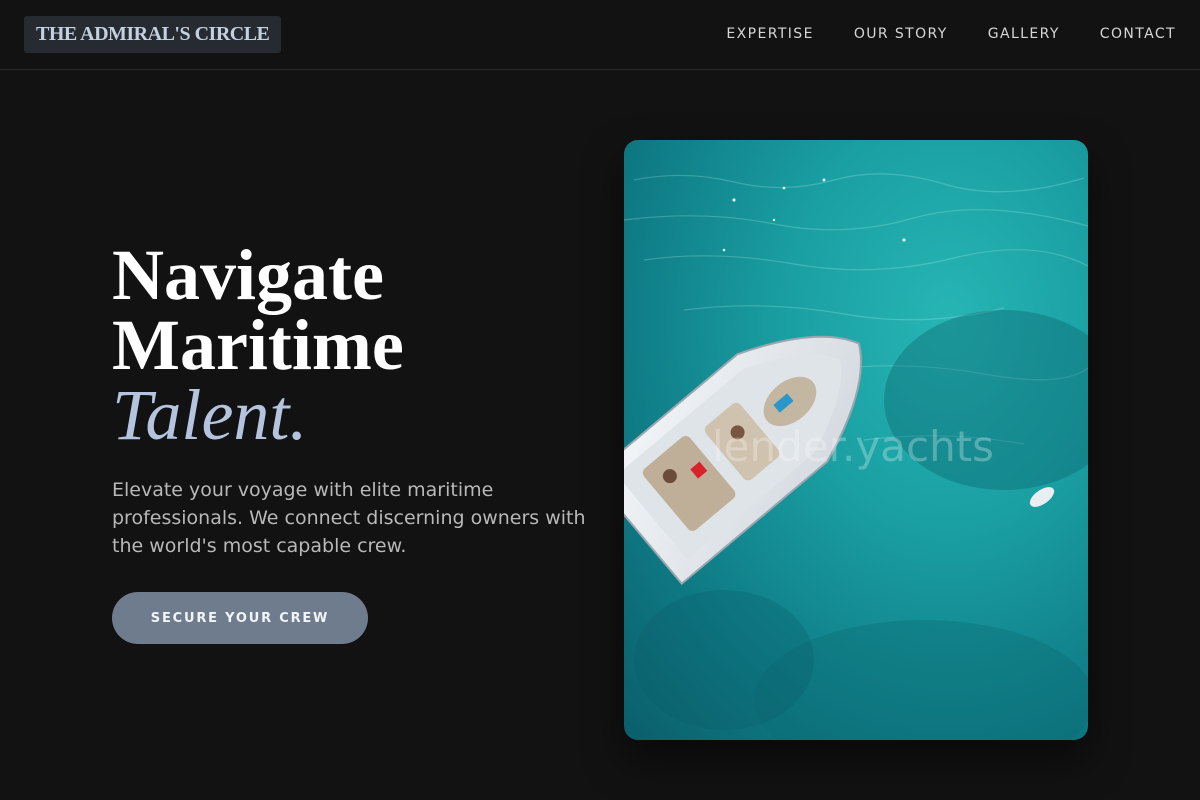 The height and width of the screenshot is (800, 1200). Describe the element at coordinates (210, 415) in the screenshot. I see `headline-accent: Talent.` at that location.